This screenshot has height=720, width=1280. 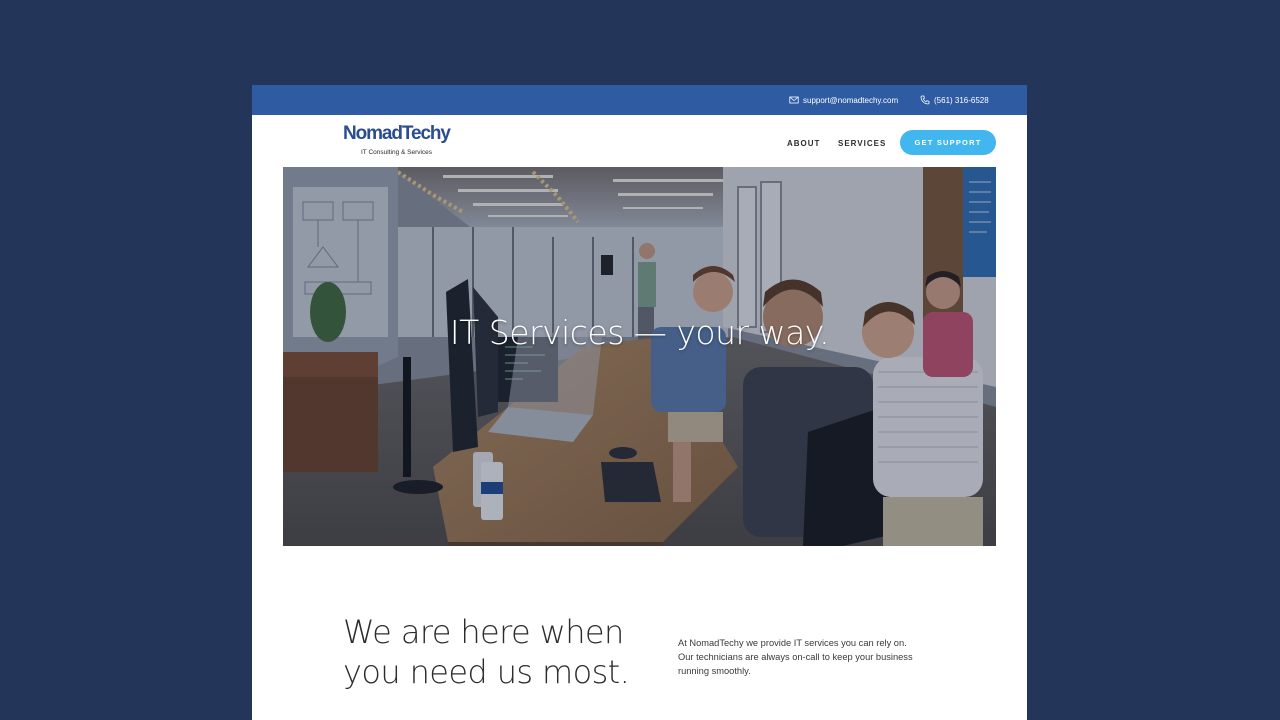 What do you see at coordinates (862, 144) in the screenshot?
I see `nav-services: SERVICES` at bounding box center [862, 144].